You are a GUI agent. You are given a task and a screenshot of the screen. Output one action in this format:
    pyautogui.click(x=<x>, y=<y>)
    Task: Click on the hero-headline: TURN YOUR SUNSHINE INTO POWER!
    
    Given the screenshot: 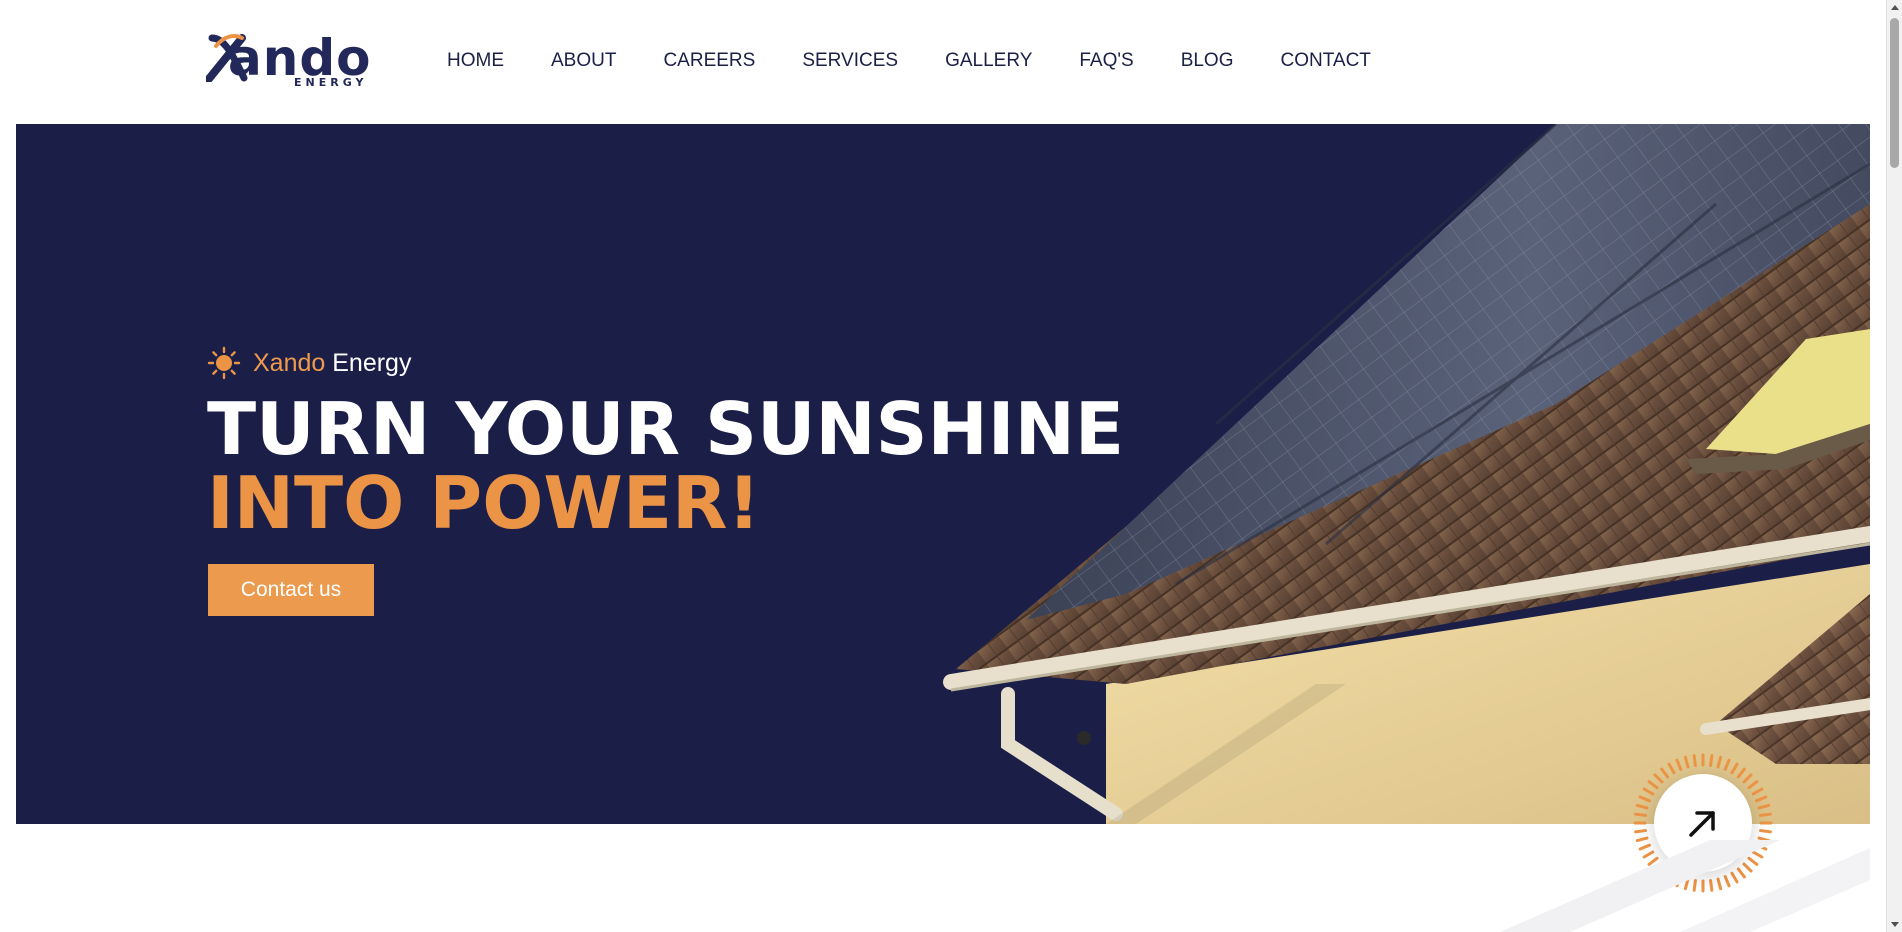 What is the action you would take?
    pyautogui.click(x=665, y=466)
    